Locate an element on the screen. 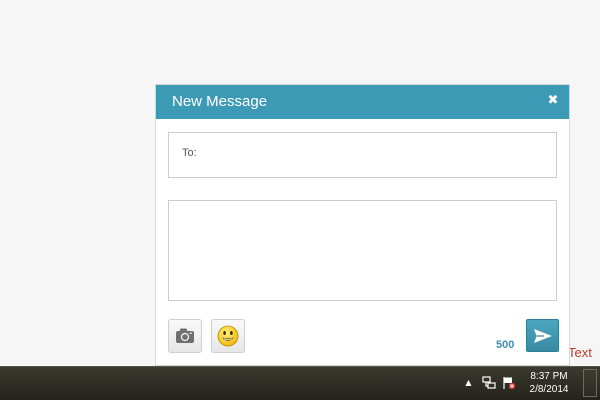  tray-expand-arrow-icon: ▲ is located at coordinates (468, 382).